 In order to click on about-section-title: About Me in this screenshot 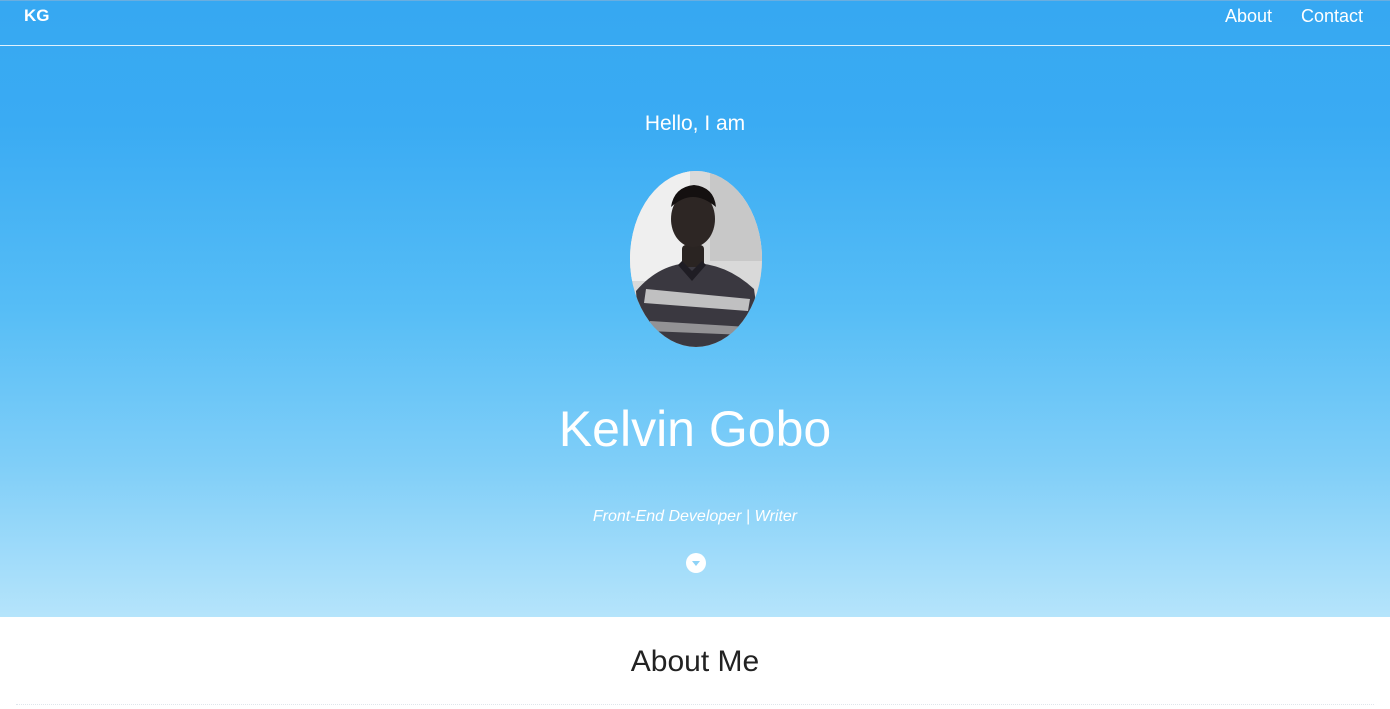, I will do `click(695, 661)`.